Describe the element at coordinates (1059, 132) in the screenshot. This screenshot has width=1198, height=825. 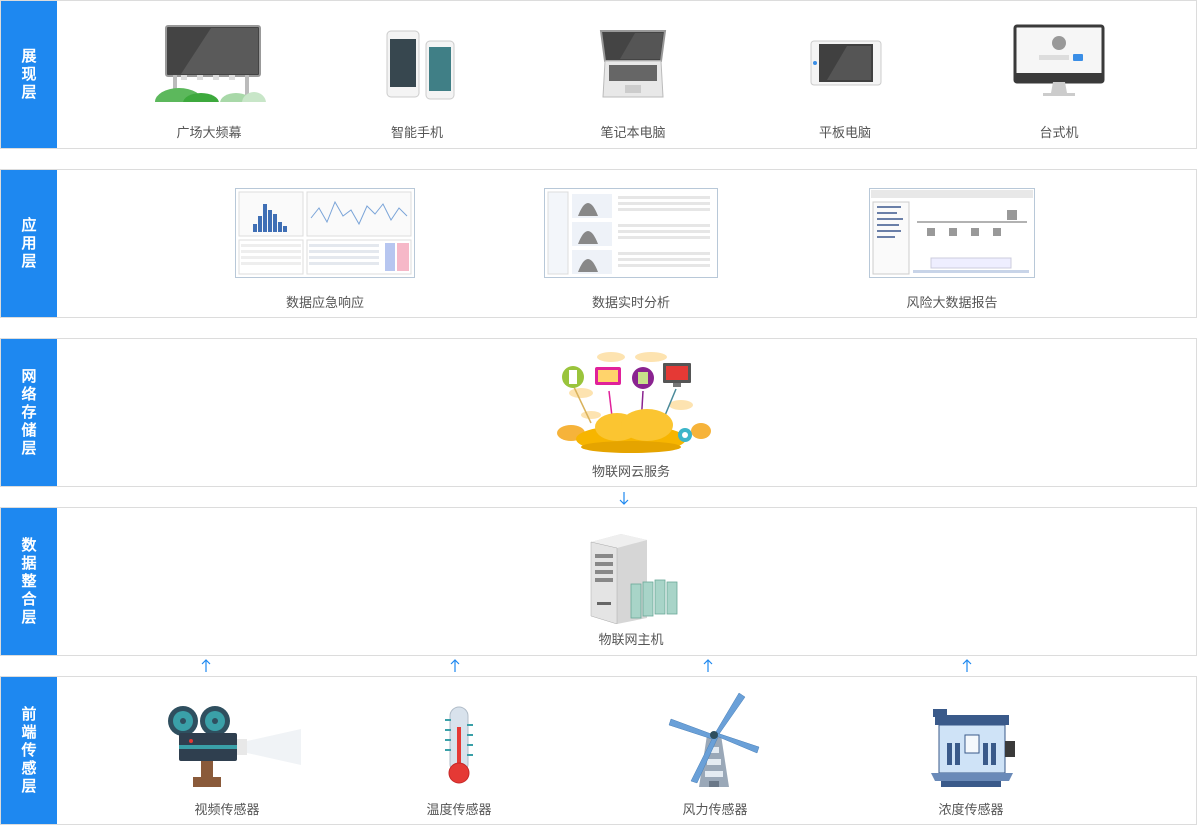
I see `item-caption: 台式机` at that location.